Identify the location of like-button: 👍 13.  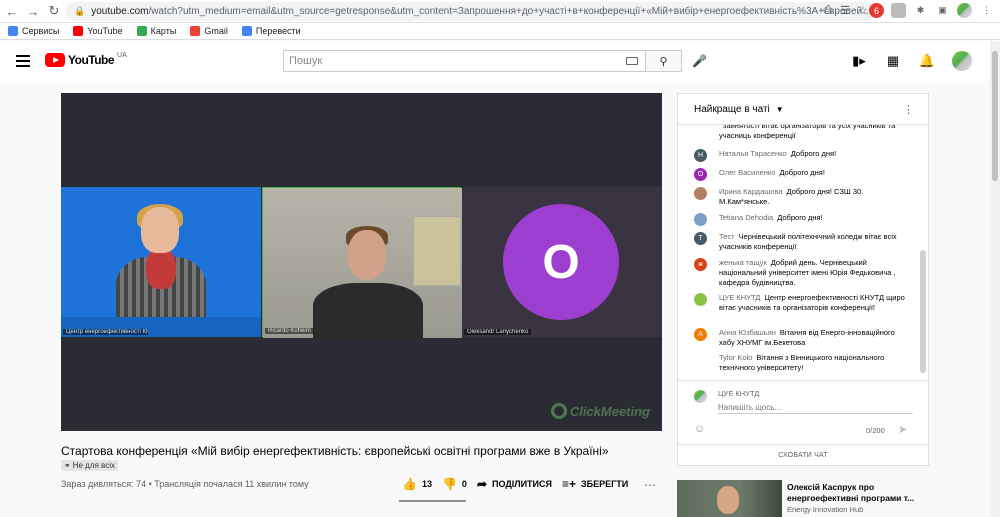
(417, 484).